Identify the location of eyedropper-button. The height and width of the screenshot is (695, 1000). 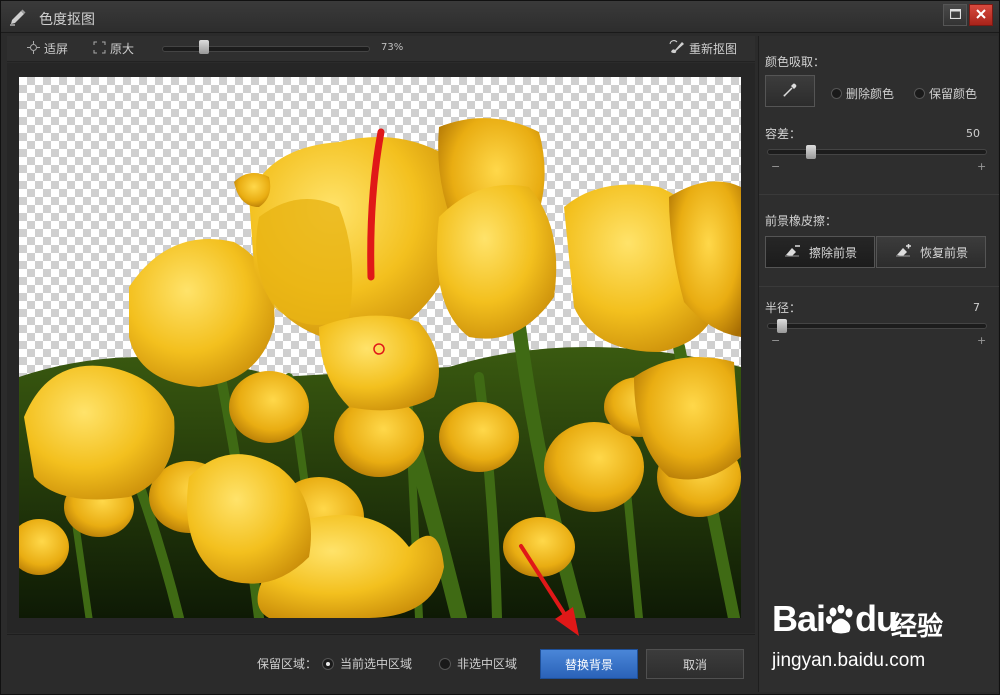
(790, 91).